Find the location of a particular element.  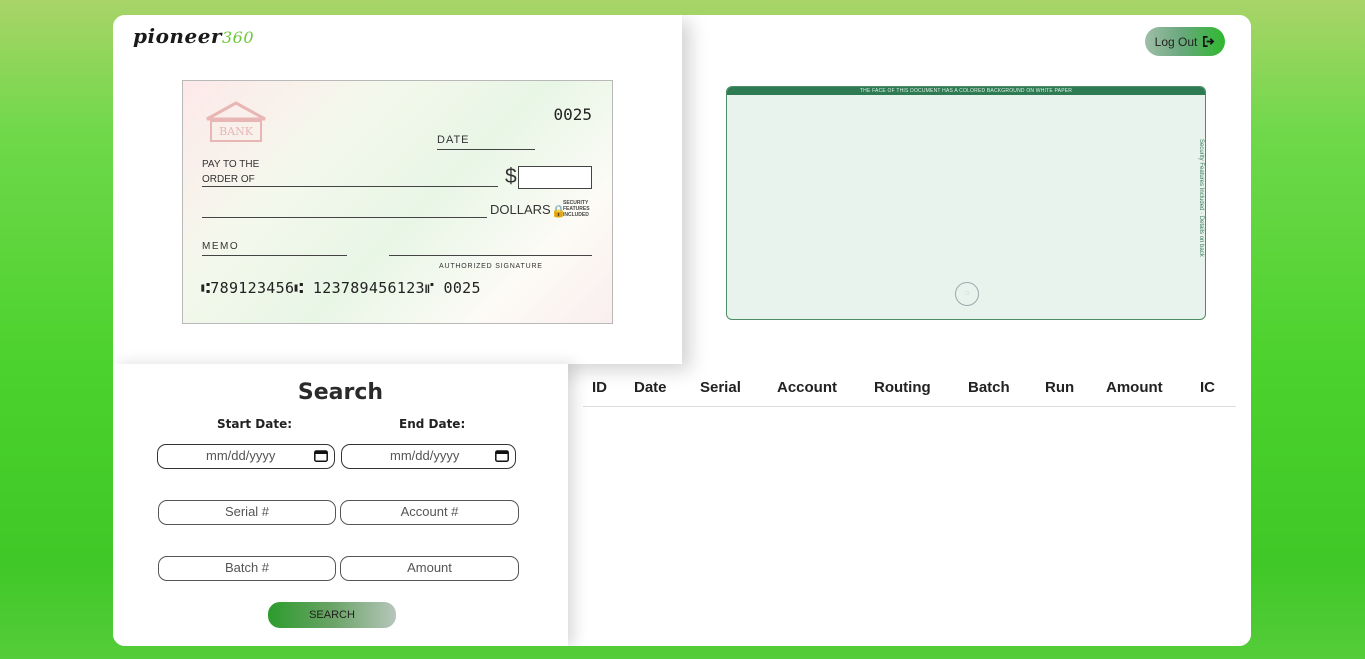

start-date-placeholder: mm/dd/yyyy is located at coordinates (241, 455).